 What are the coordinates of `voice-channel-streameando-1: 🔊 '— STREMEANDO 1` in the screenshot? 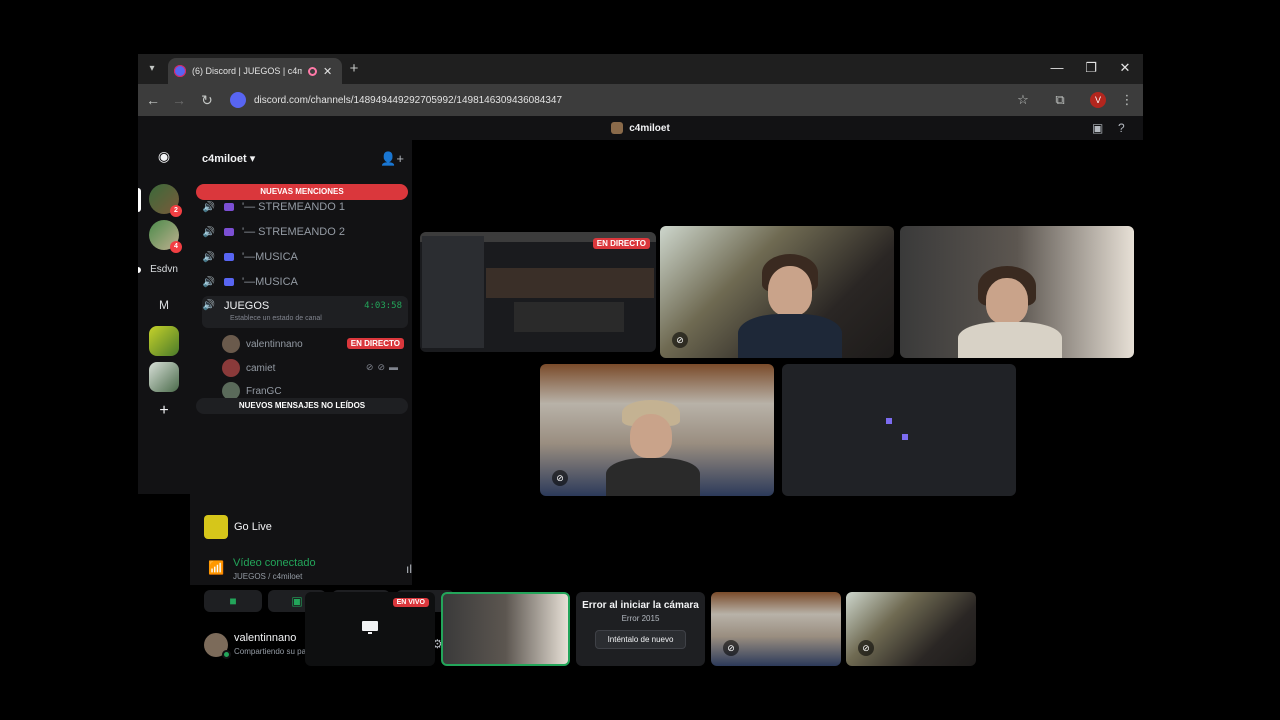 It's located at (305, 207).